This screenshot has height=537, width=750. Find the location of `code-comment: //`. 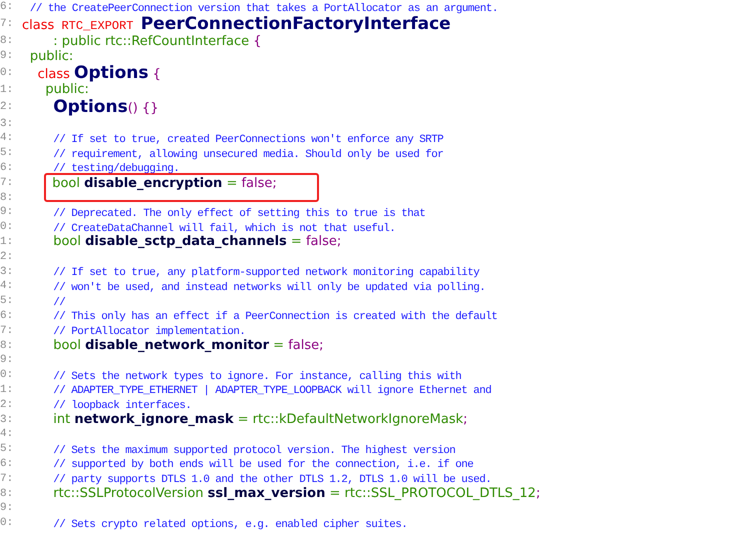

code-comment: // is located at coordinates (59, 302).